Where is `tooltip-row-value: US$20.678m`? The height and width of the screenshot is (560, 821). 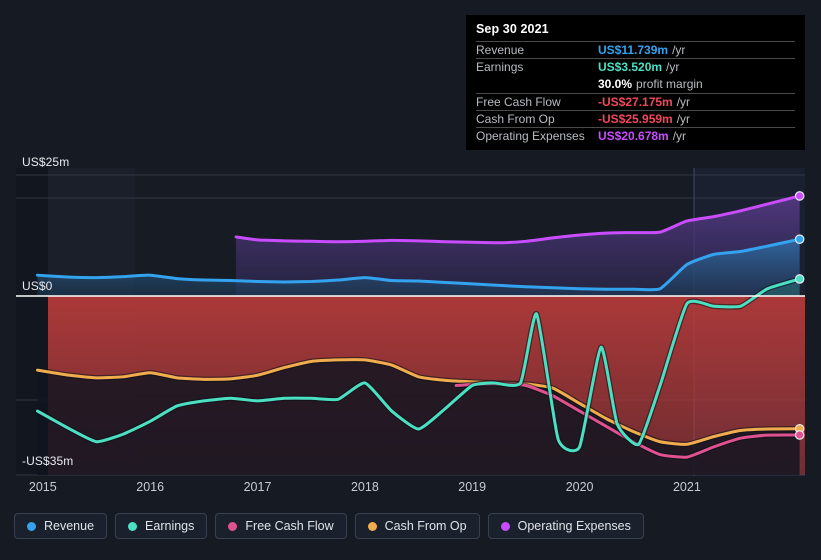 tooltip-row-value: US$20.678m is located at coordinates (633, 136).